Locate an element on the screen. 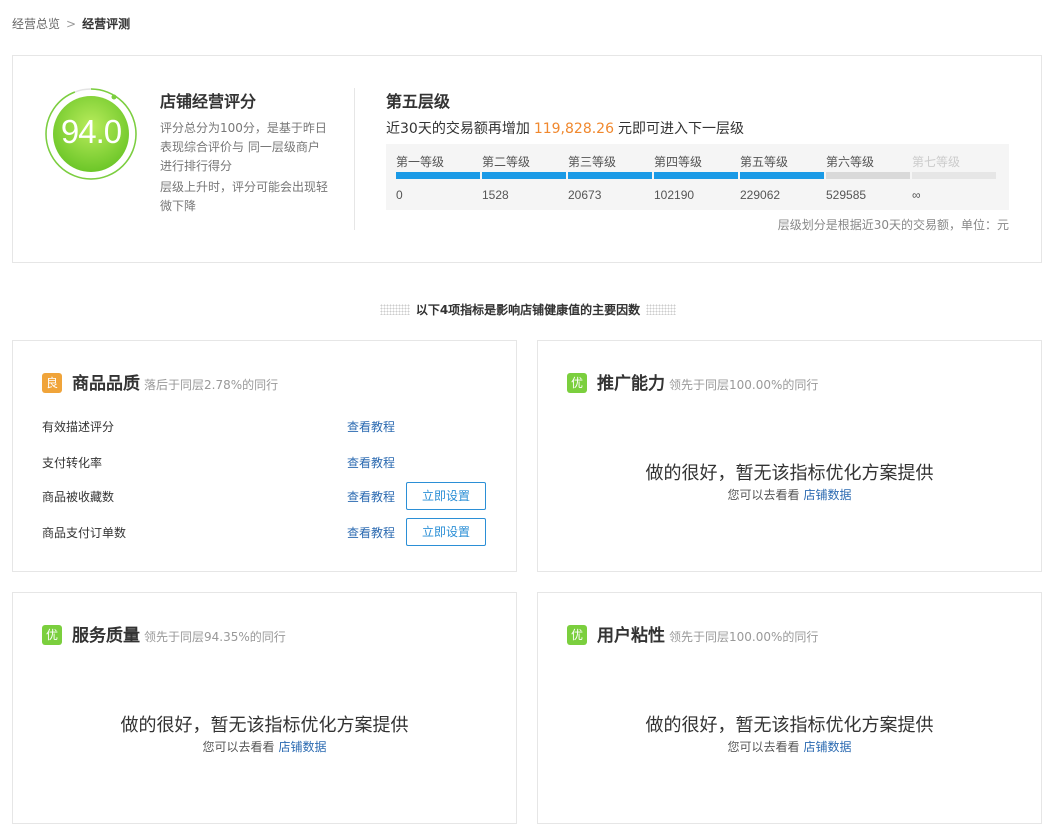 The image size is (1056, 835). breadcrumb-current: 经营评测 is located at coordinates (106, 24).